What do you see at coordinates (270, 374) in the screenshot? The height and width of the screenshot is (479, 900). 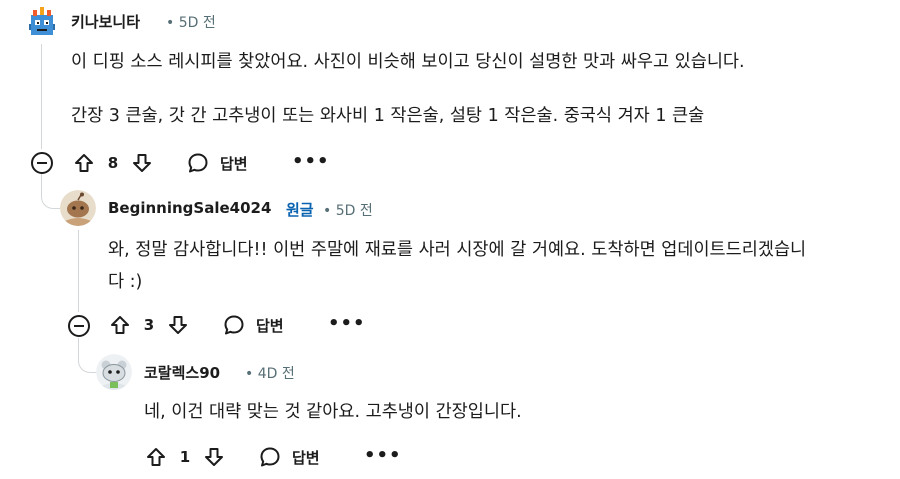 I see `timestamp: • 4D 전` at bounding box center [270, 374].